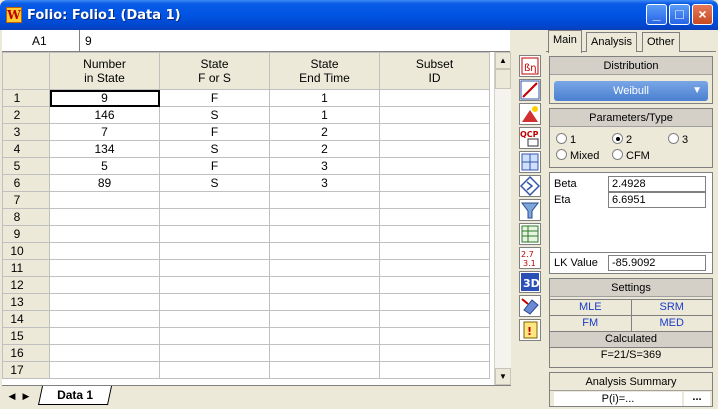  Describe the element at coordinates (702, 14) in the screenshot. I see `close-button: ×` at that location.